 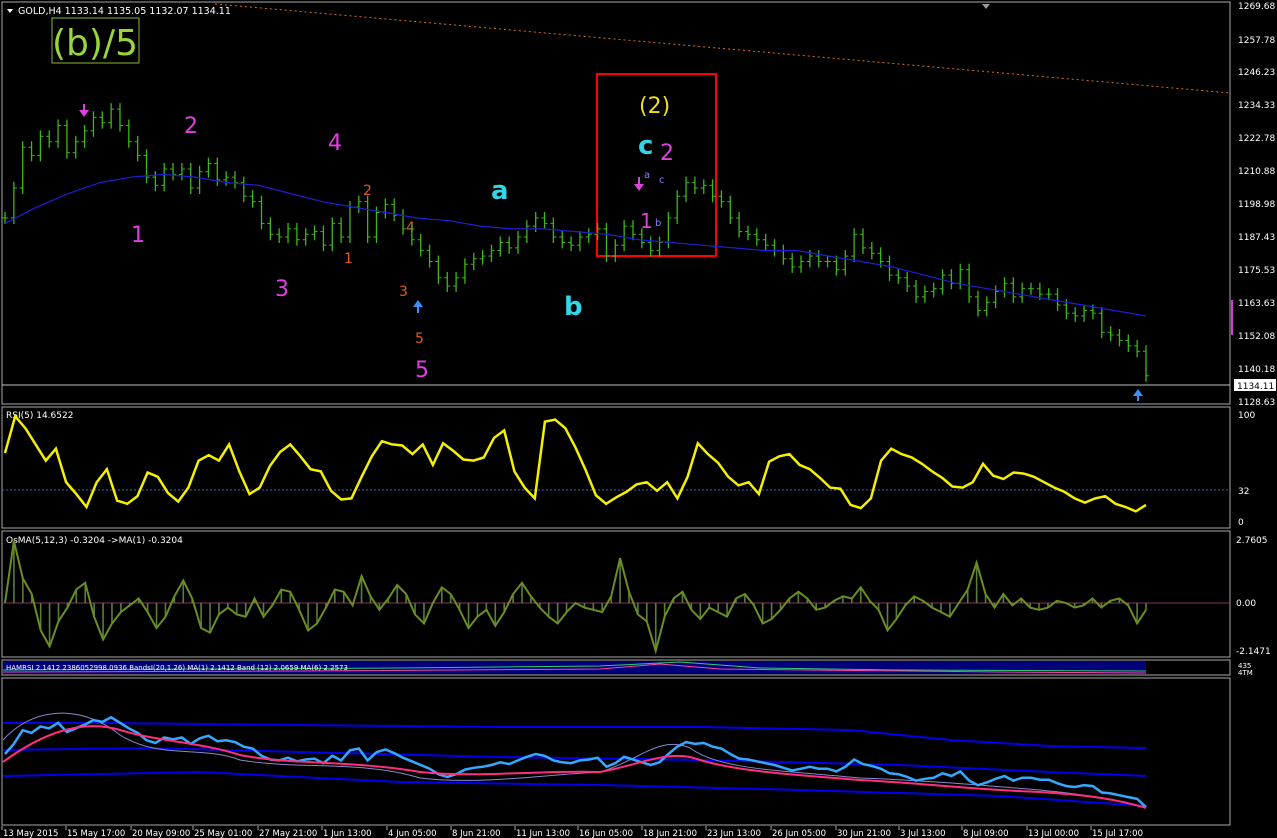 I want to click on scroll-marker-icon, so click(x=986, y=6).